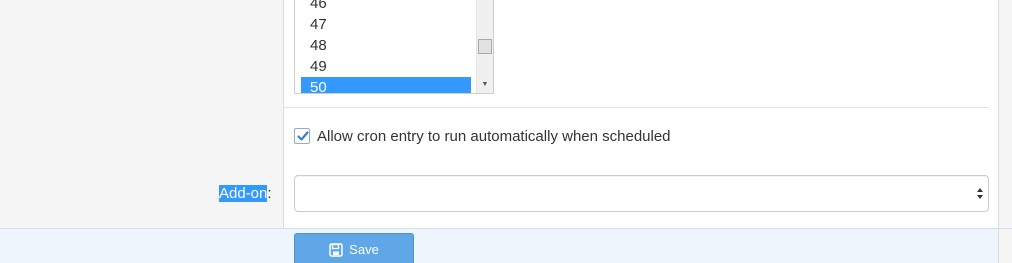 Image resolution: width=1012 pixels, height=263 pixels. What do you see at coordinates (336, 250) in the screenshot?
I see `floppy-disk-icon` at bounding box center [336, 250].